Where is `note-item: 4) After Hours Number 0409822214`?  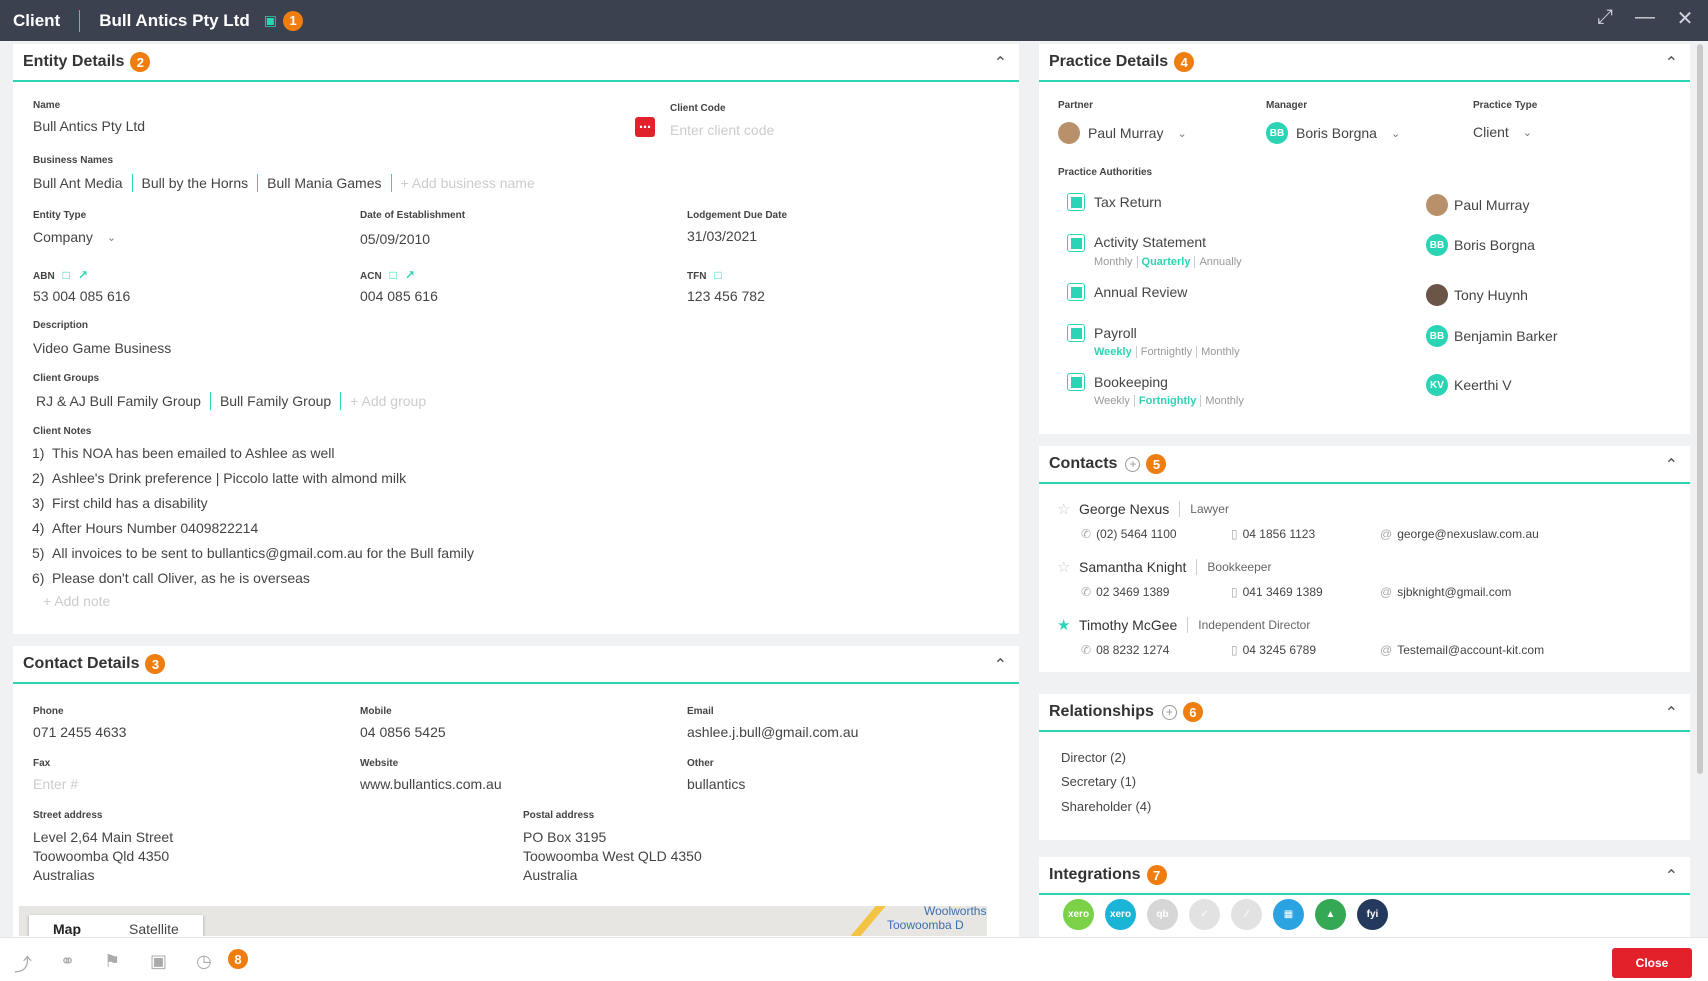
note-item: 4) After Hours Number 0409822214 is located at coordinates (145, 528).